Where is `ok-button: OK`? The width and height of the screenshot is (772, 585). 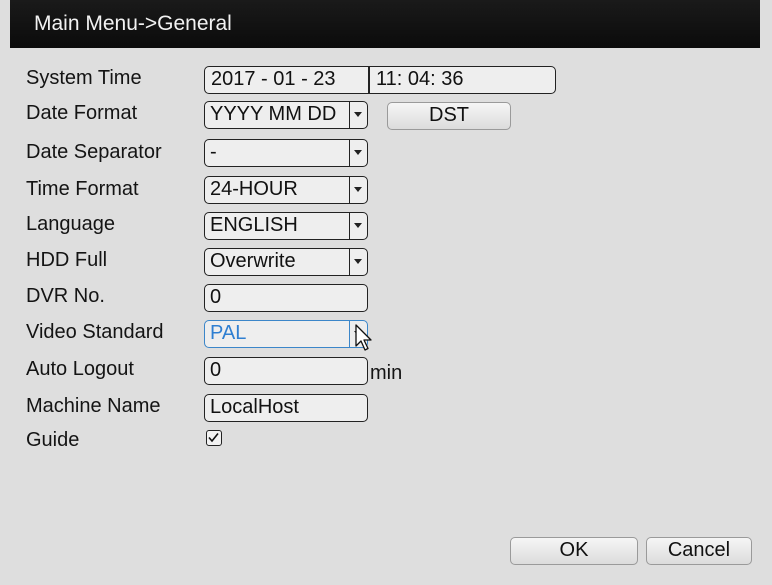
ok-button: OK is located at coordinates (574, 551).